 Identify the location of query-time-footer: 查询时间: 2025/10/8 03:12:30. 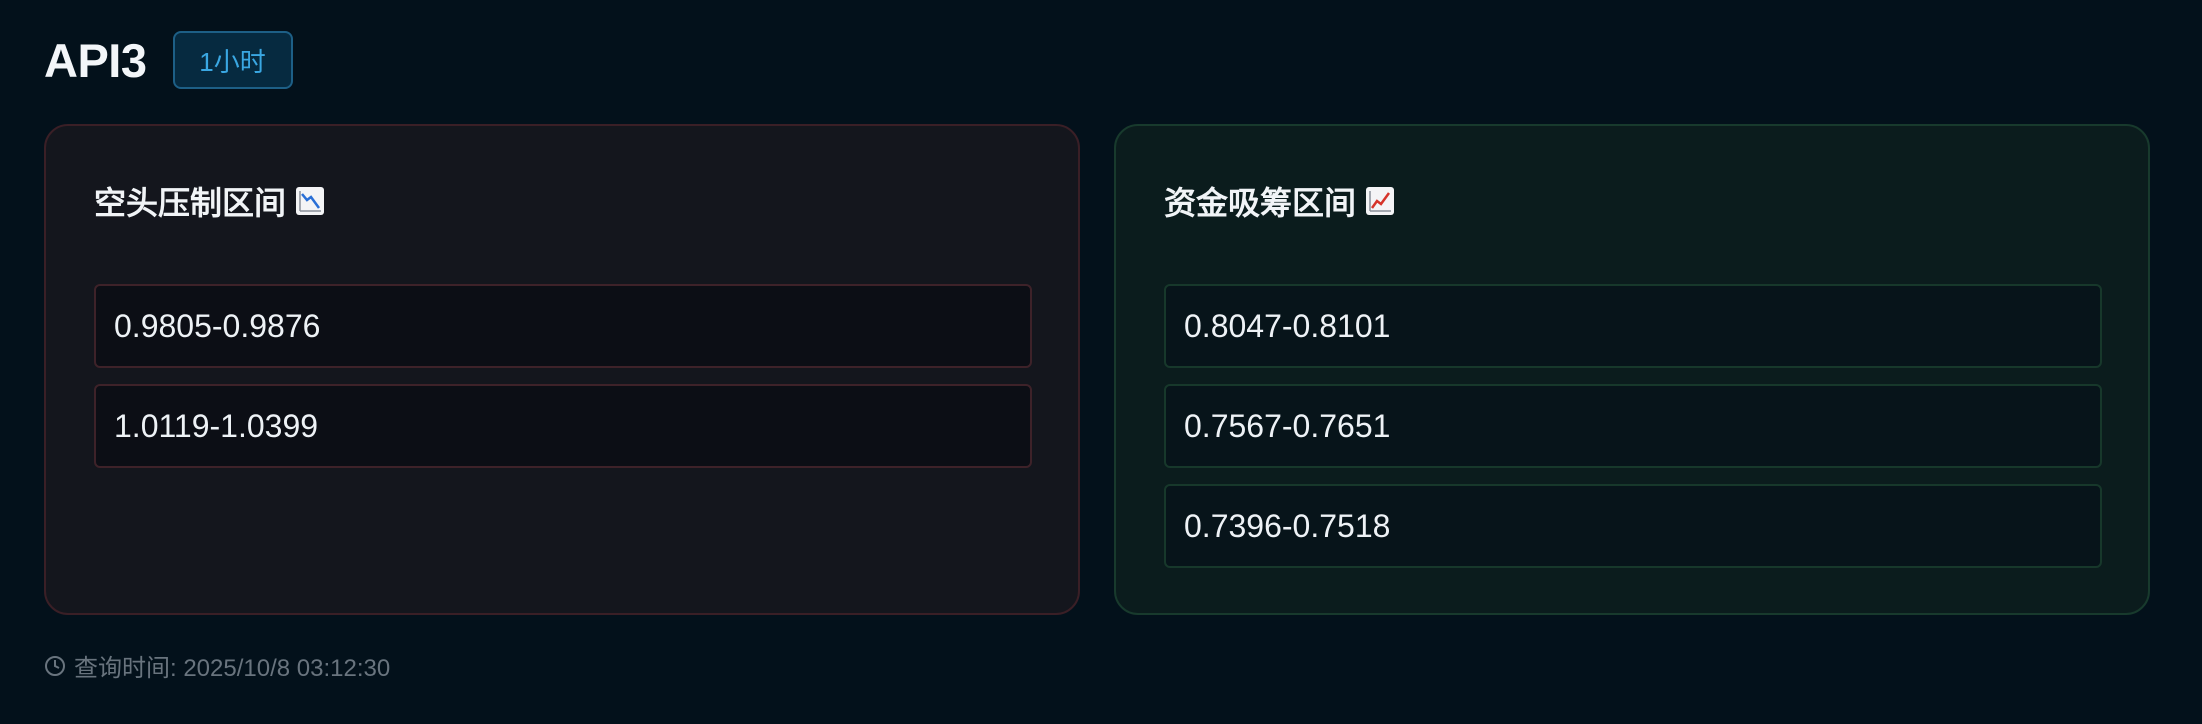
(217, 665).